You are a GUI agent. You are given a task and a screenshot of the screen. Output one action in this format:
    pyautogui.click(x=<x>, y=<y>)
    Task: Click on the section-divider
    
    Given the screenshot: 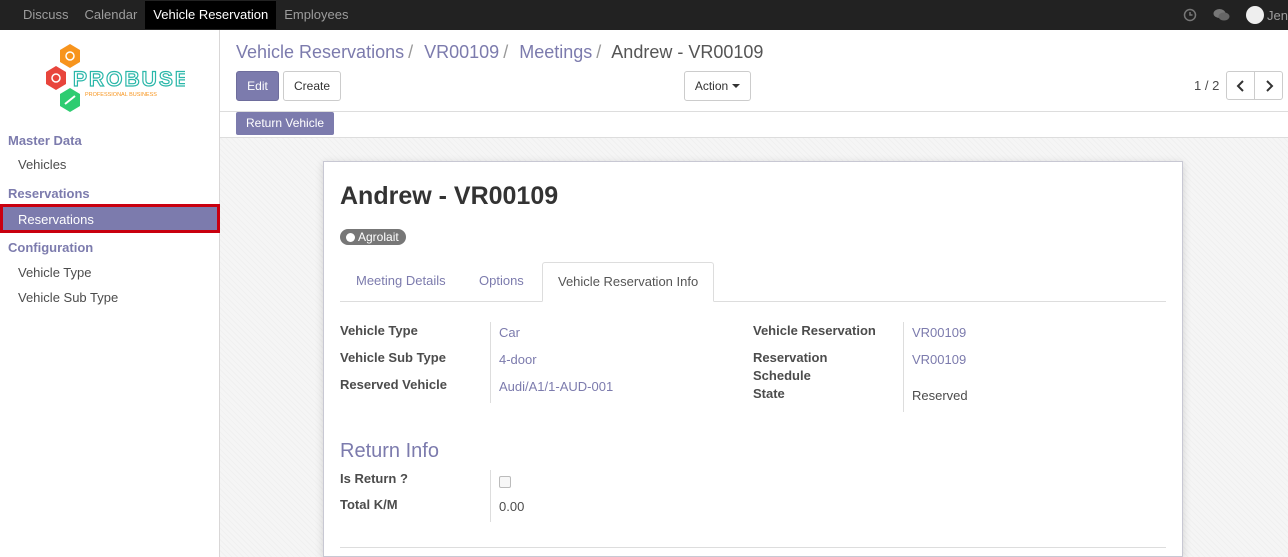 What is the action you would take?
    pyautogui.click(x=753, y=547)
    